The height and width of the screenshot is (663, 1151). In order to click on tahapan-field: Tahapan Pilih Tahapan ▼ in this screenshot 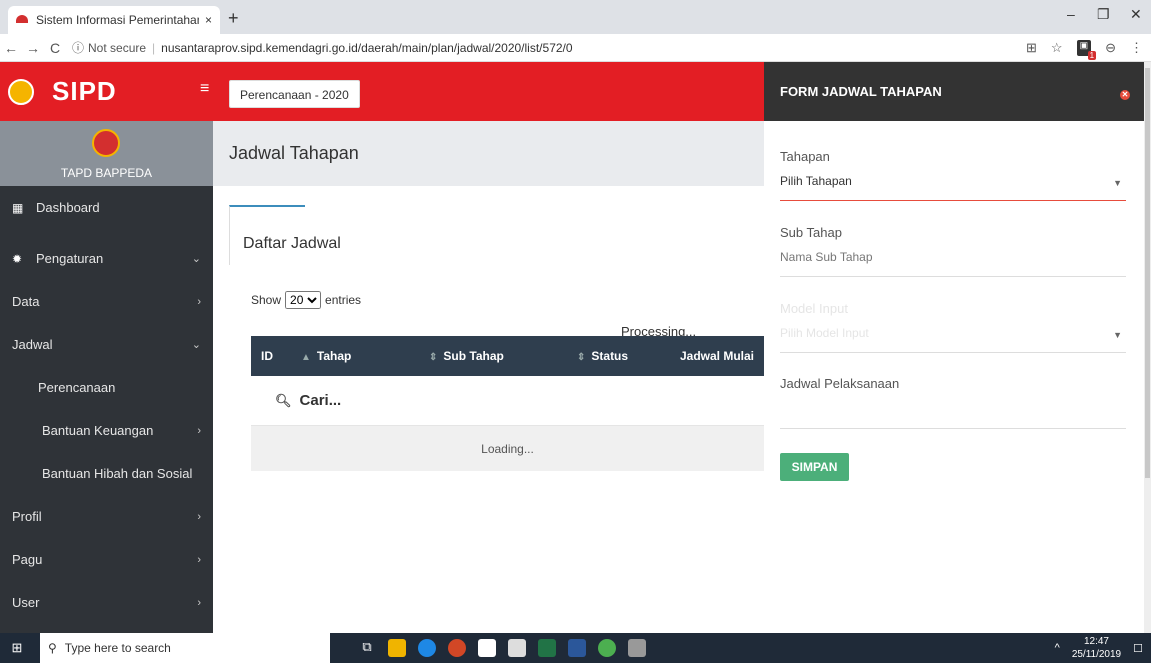, I will do `click(953, 175)`.